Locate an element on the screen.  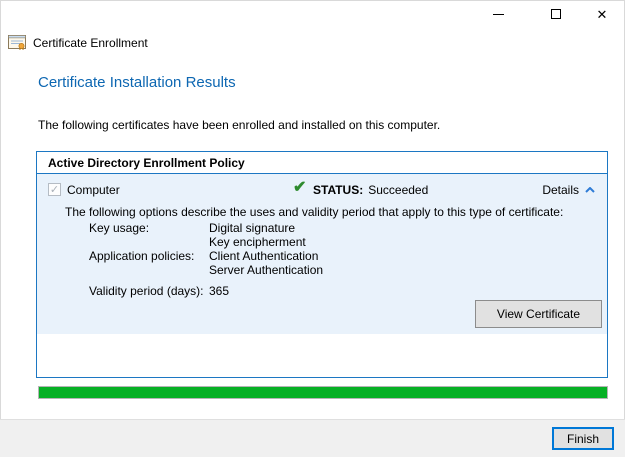
property-value: Key encipherment is located at coordinates (257, 242).